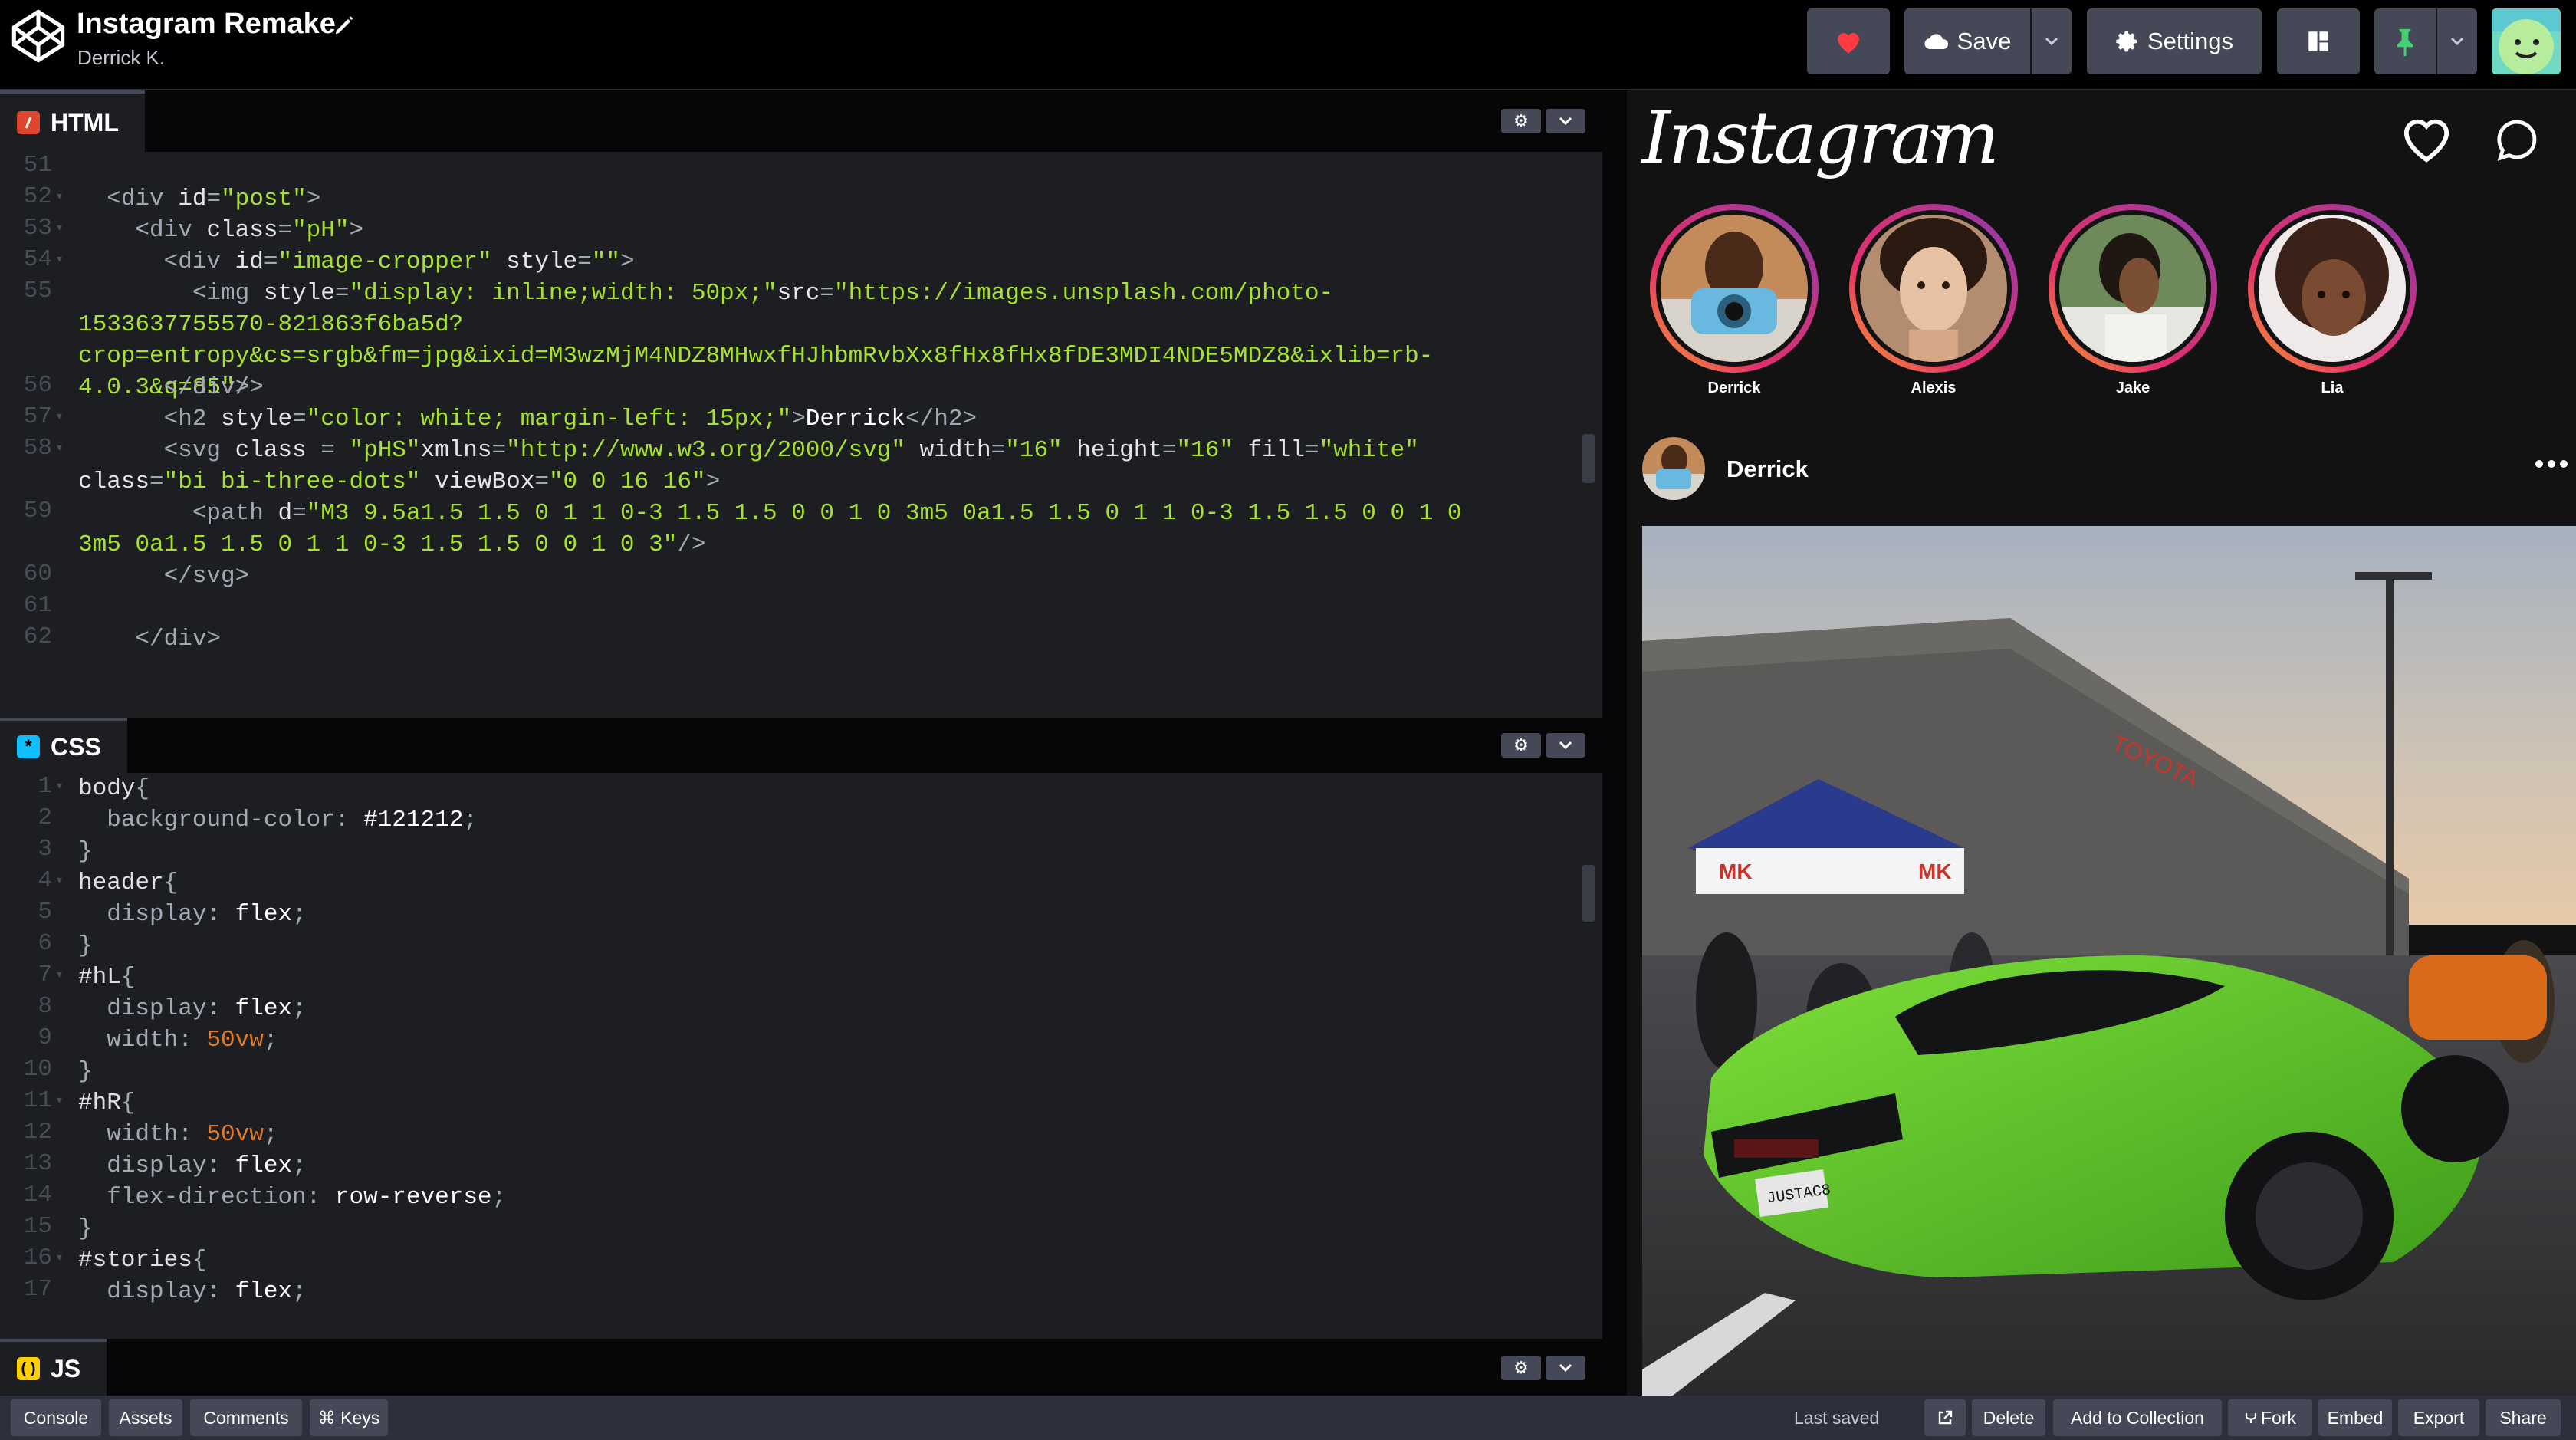  I want to click on resize-divider, so click(1615, 743).